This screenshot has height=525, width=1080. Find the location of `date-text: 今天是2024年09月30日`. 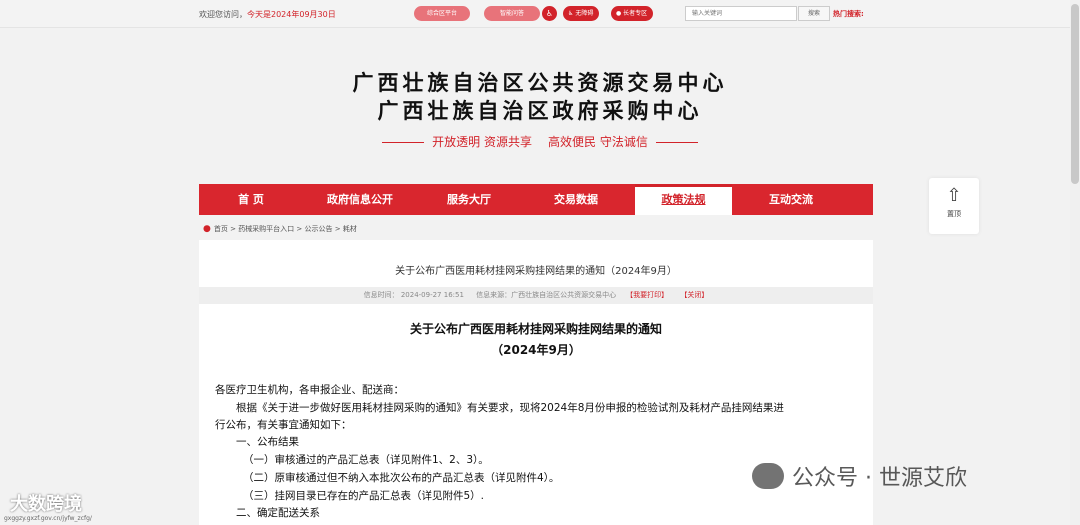

date-text: 今天是2024年09月30日 is located at coordinates (291, 14).